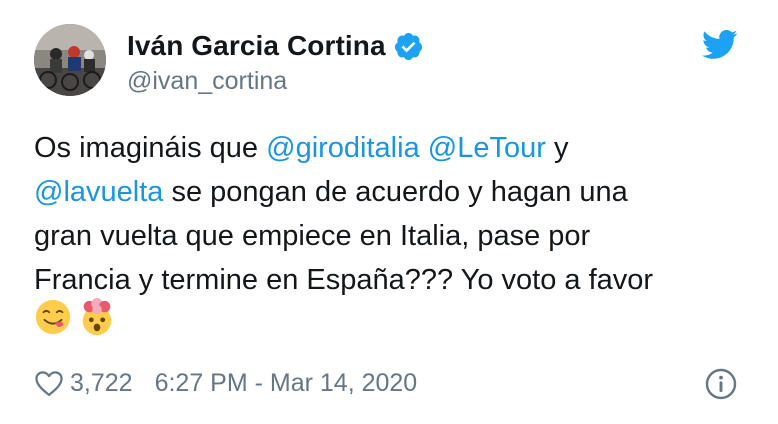  I want to click on author-handle: @ivan_cortina, so click(207, 81).